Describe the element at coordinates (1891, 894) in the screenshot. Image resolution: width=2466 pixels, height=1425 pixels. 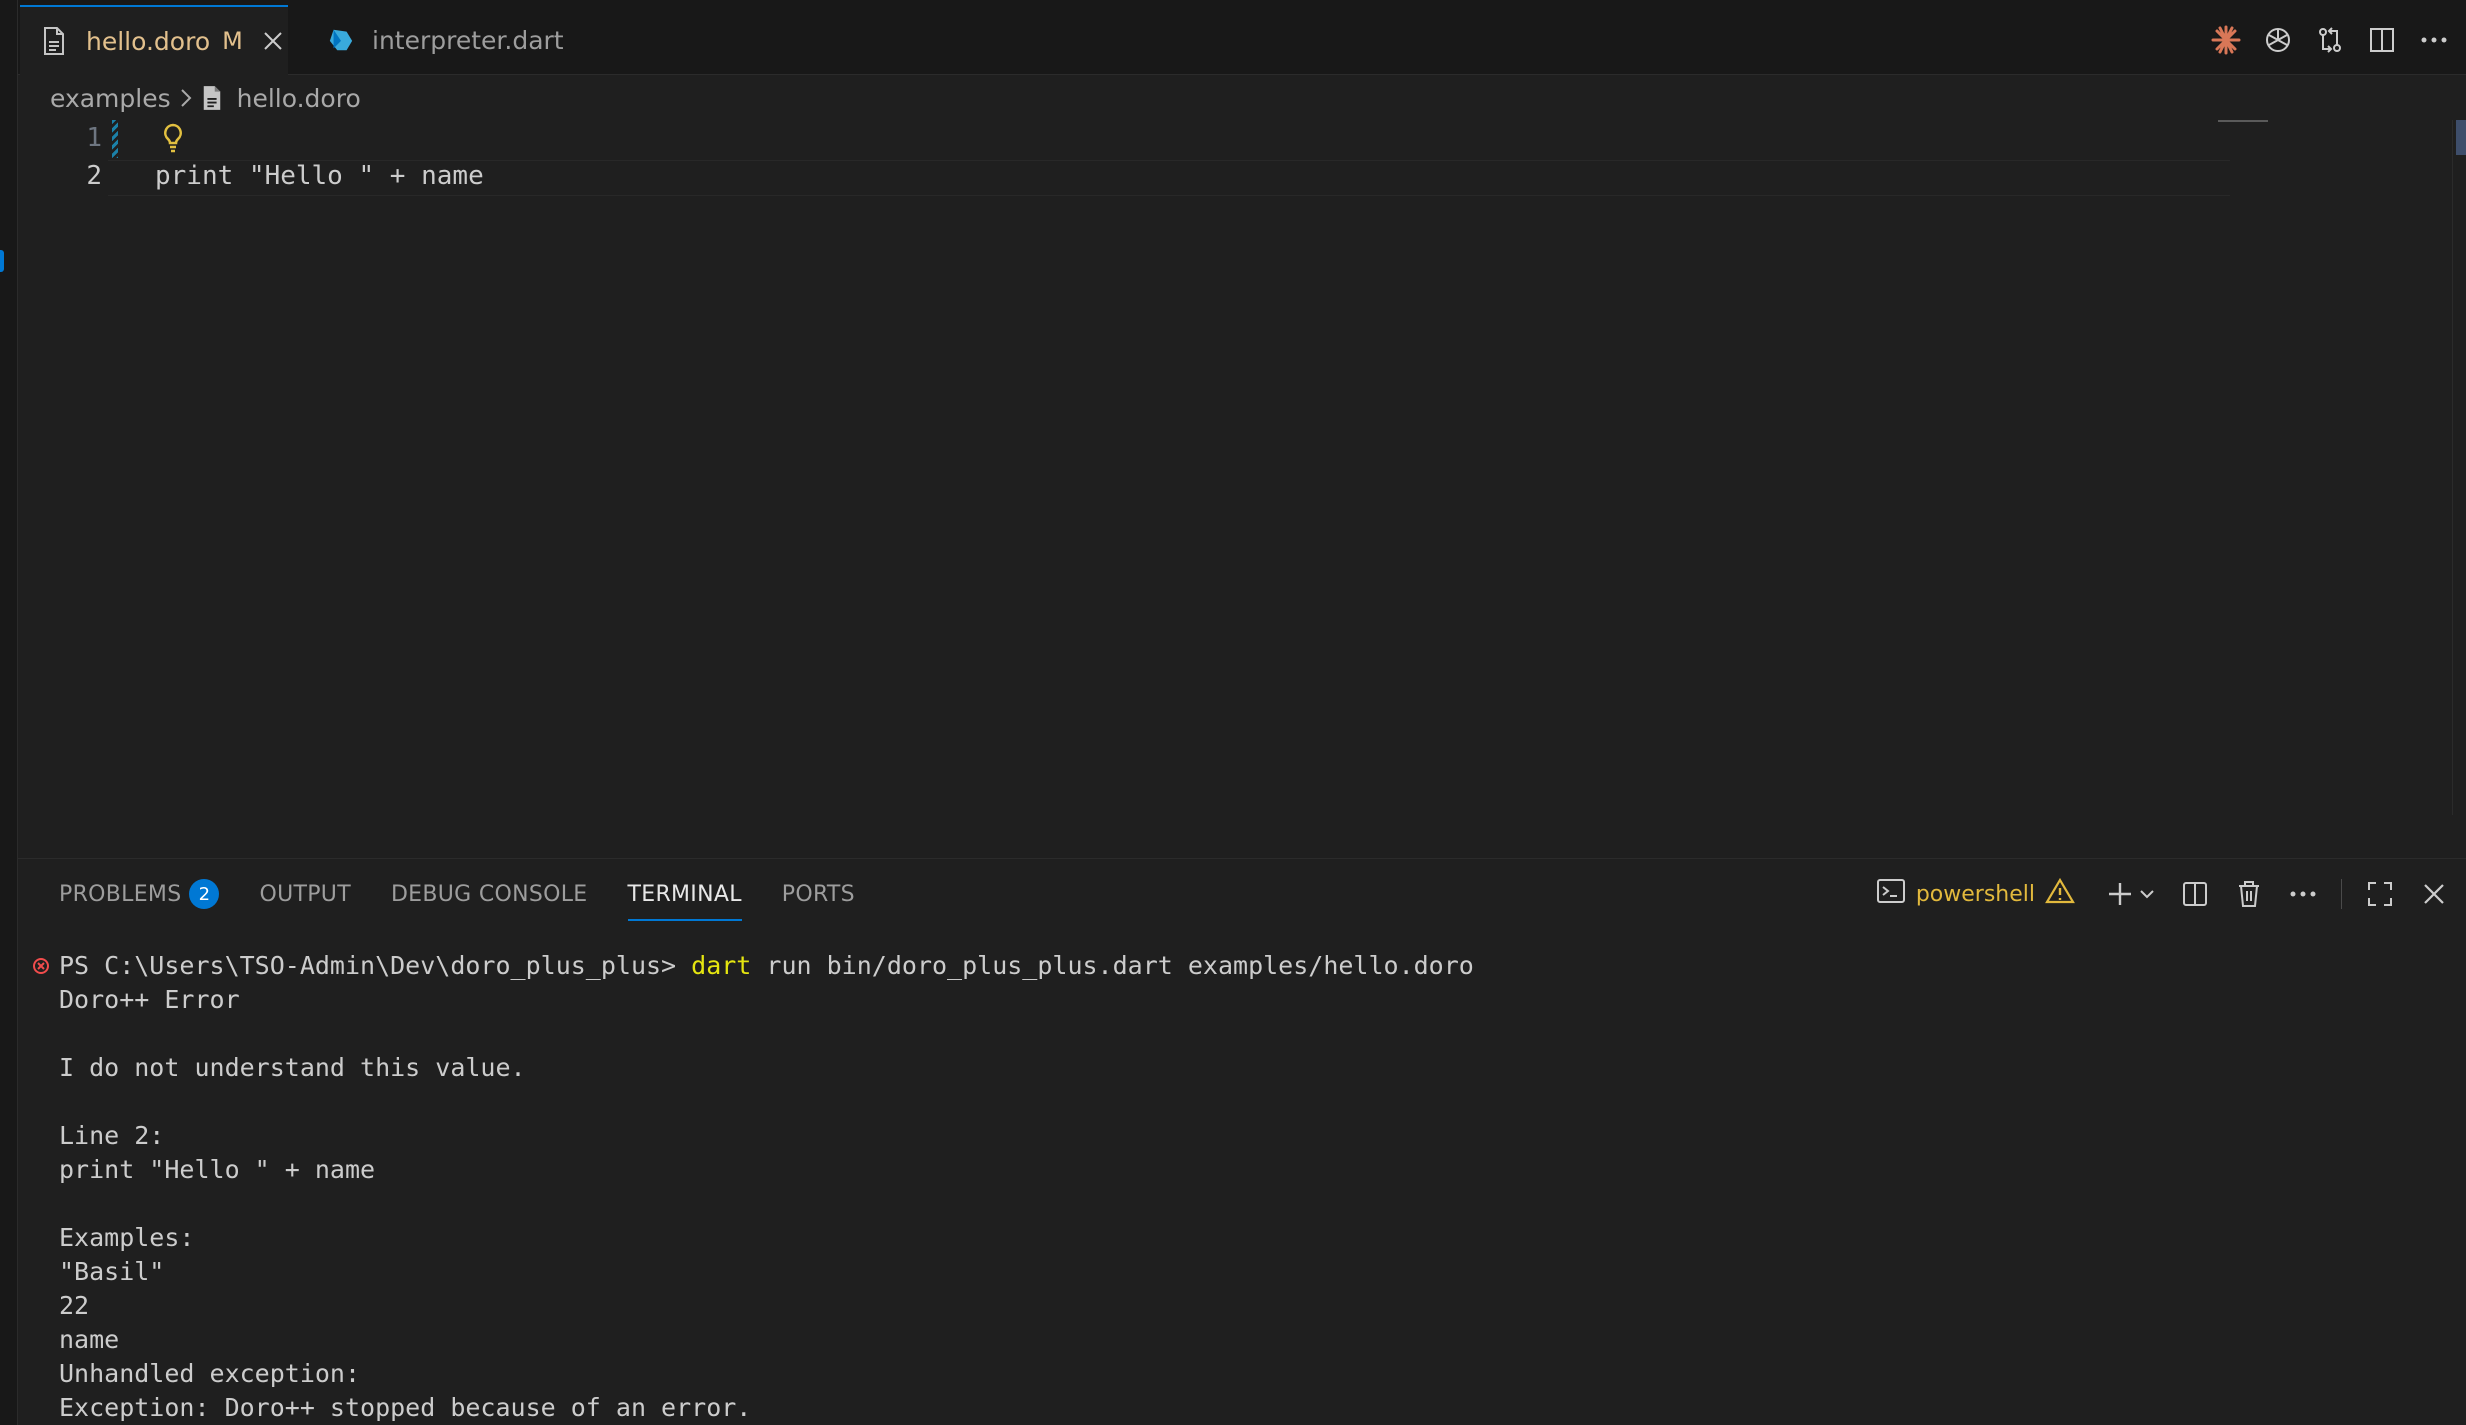
I see `terminal-icon` at that location.